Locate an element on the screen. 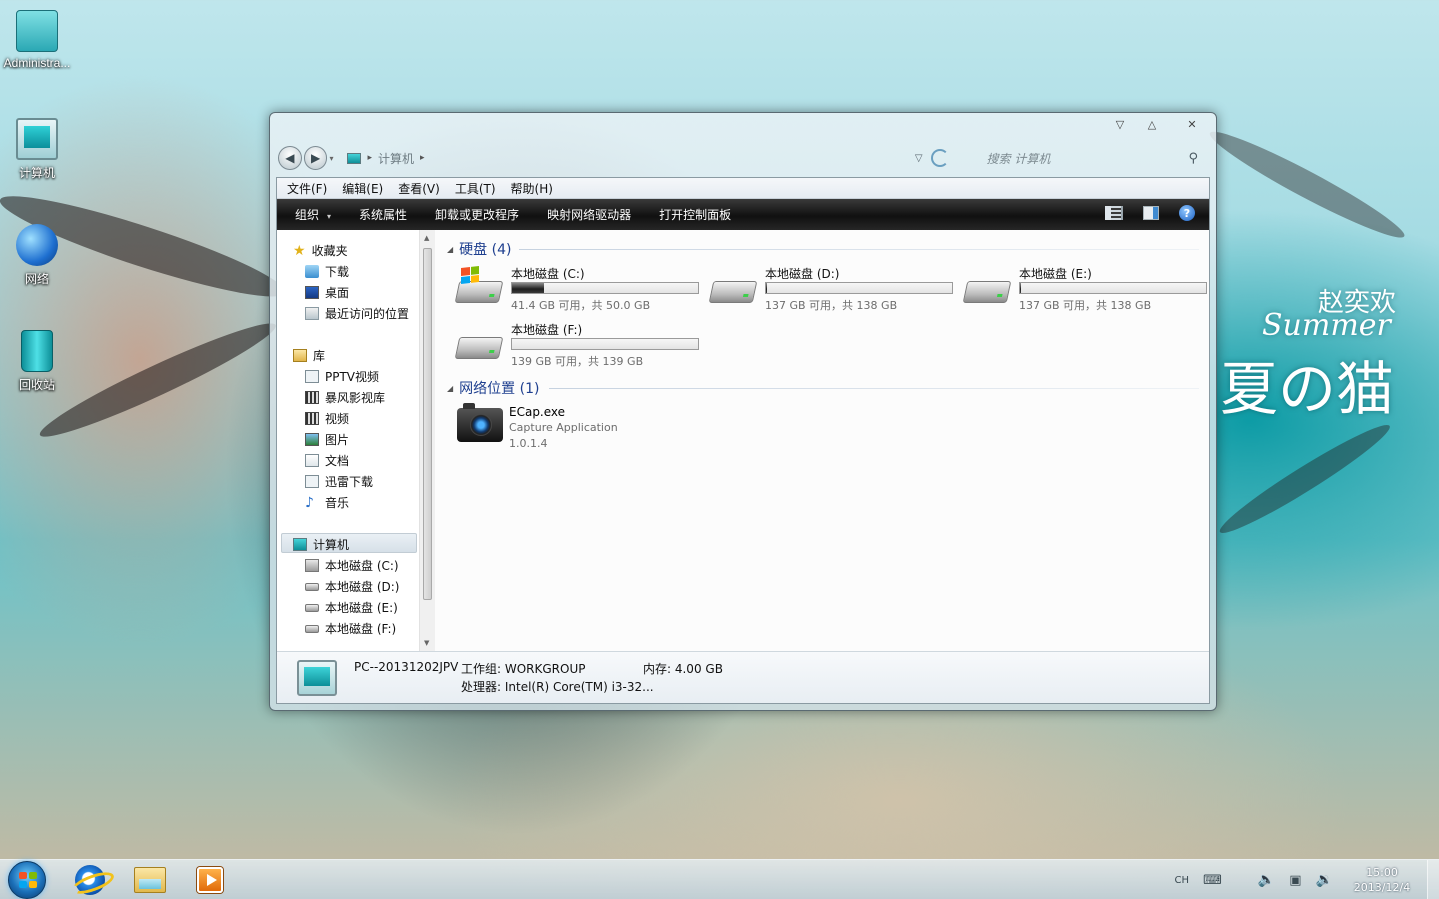 Image resolution: width=1439 pixels, height=899 pixels. camera-icon is located at coordinates (480, 422).